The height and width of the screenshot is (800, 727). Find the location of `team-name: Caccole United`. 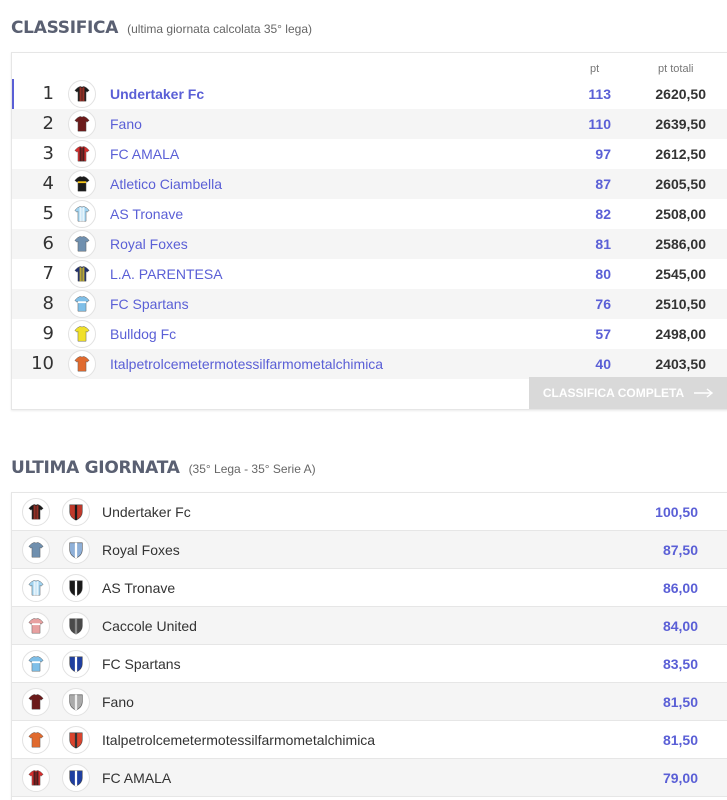

team-name: Caccole United is located at coordinates (149, 626).